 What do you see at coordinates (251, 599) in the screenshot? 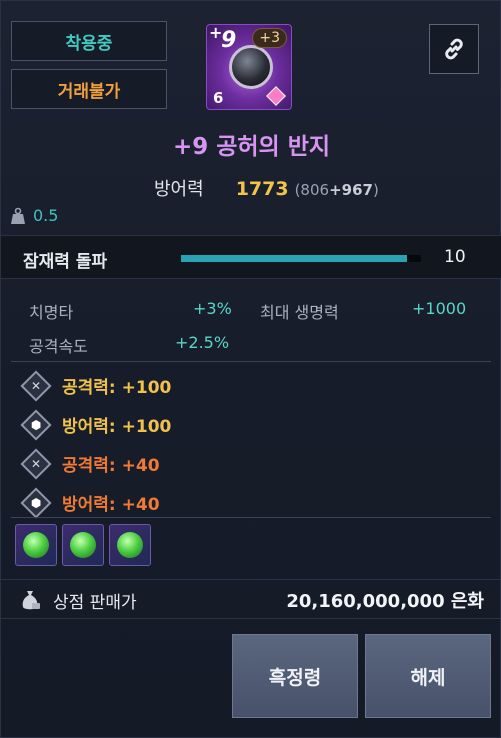
I see `sell-price-row: 상점 판매가 20,160,000,000 은화` at bounding box center [251, 599].